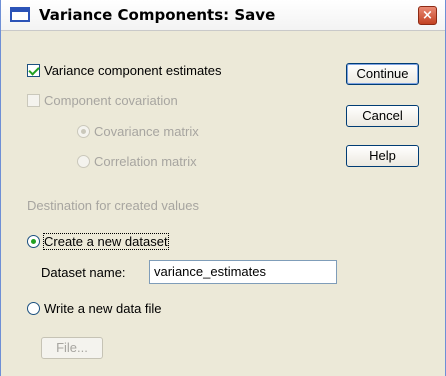 The width and height of the screenshot is (446, 376). I want to click on write-file-label: Write a new data file, so click(103, 308).